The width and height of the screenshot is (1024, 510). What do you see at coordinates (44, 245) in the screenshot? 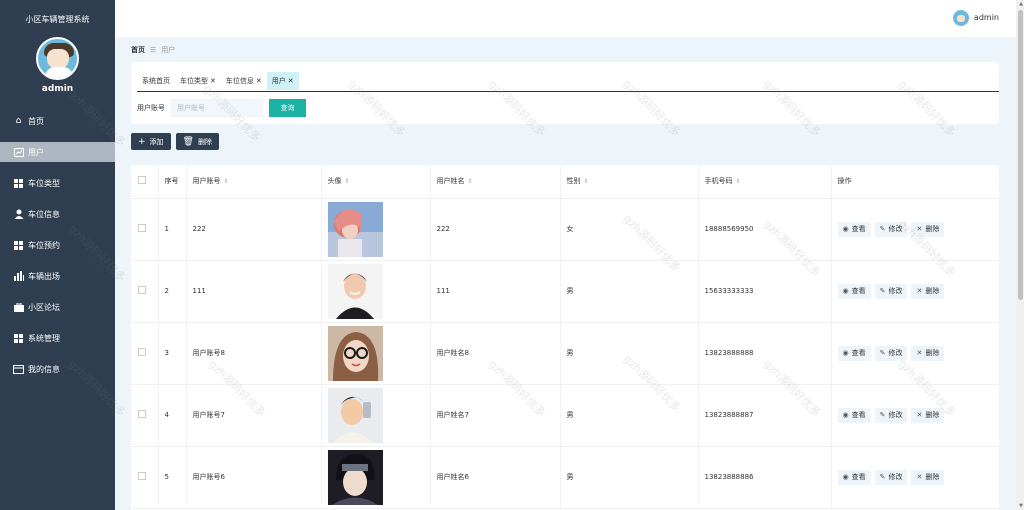
I see `sidebar-item-label: 车位预约` at bounding box center [44, 245].